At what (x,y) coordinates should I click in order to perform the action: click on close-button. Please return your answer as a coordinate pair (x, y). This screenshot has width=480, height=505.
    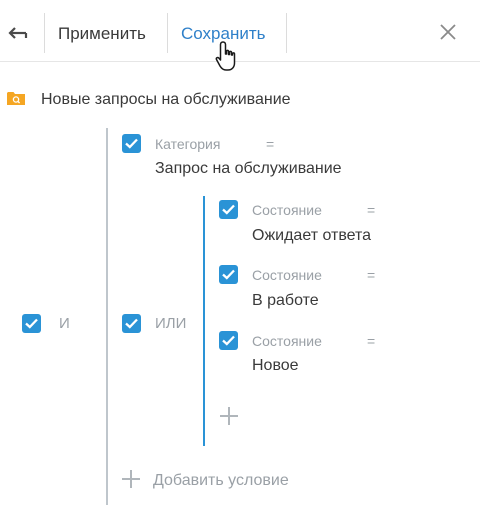
    Looking at the image, I should click on (448, 32).